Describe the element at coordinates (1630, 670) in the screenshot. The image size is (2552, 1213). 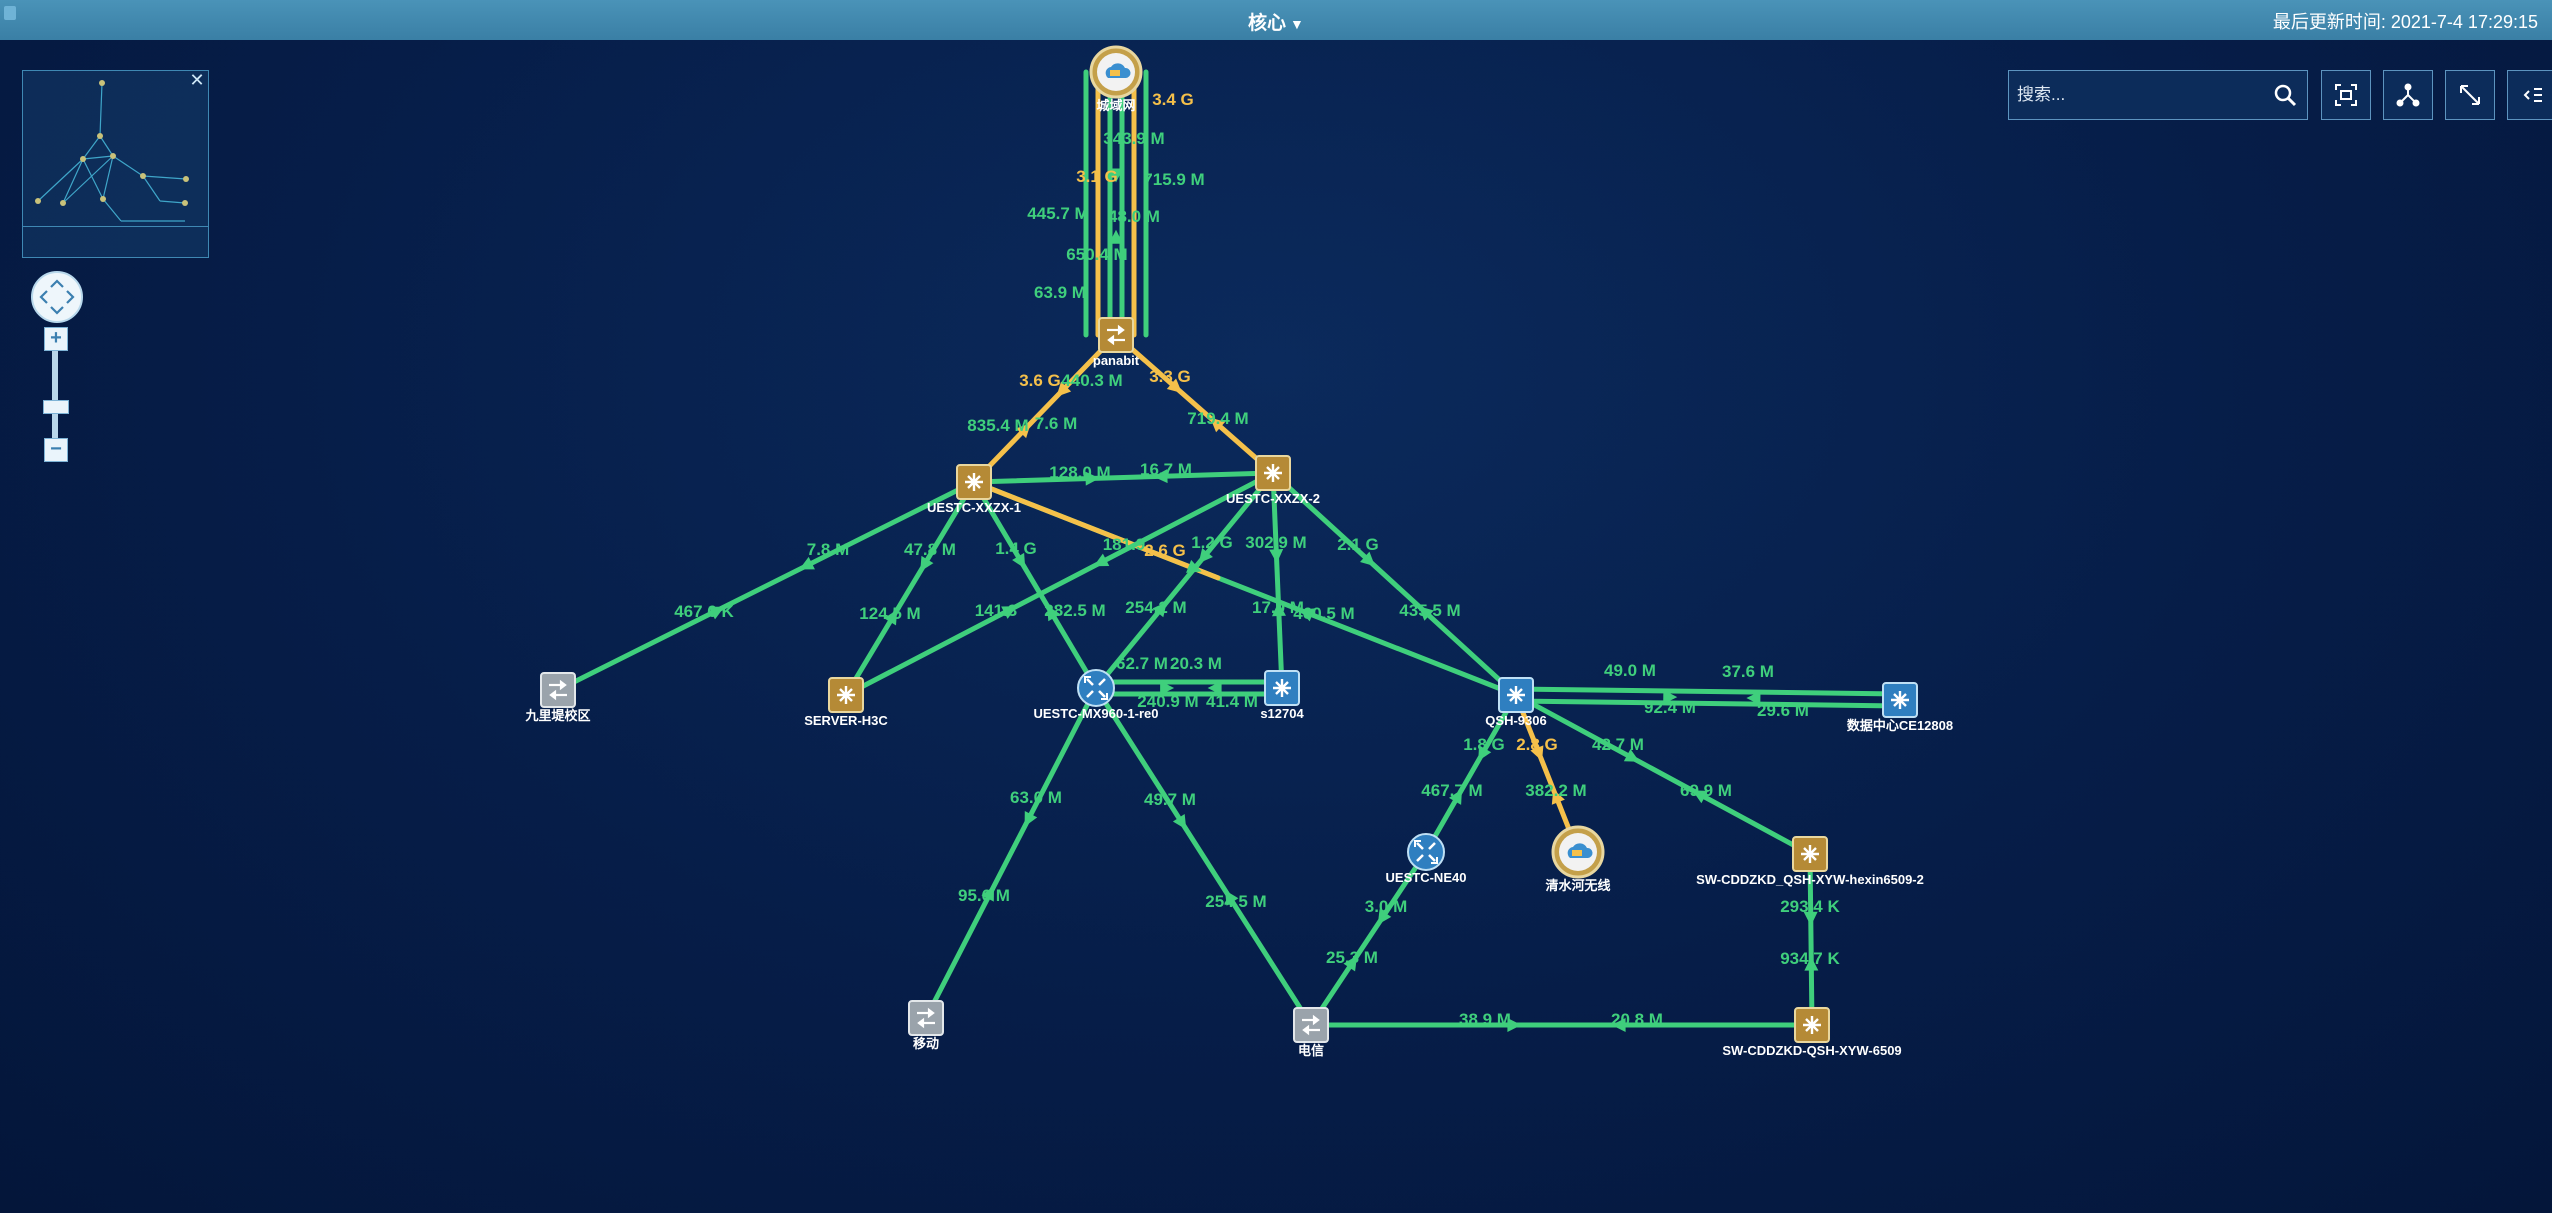
I see `link-traffic-label: 49.0 M` at that location.